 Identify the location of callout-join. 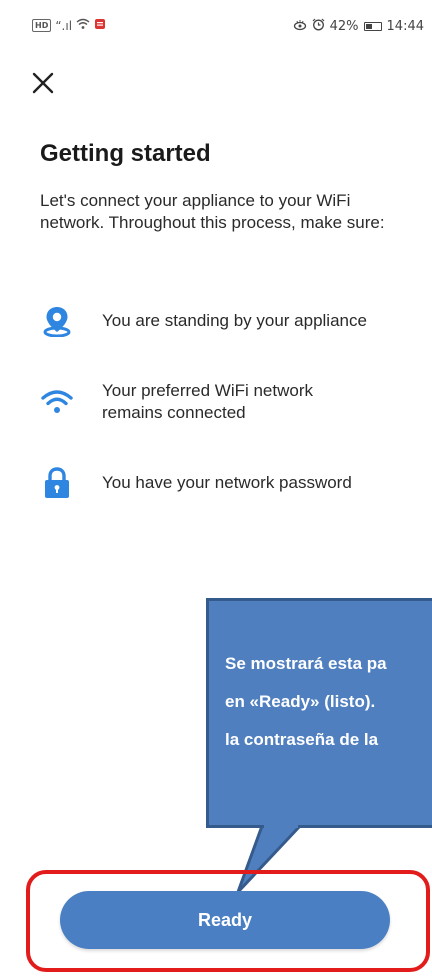
(281, 823).